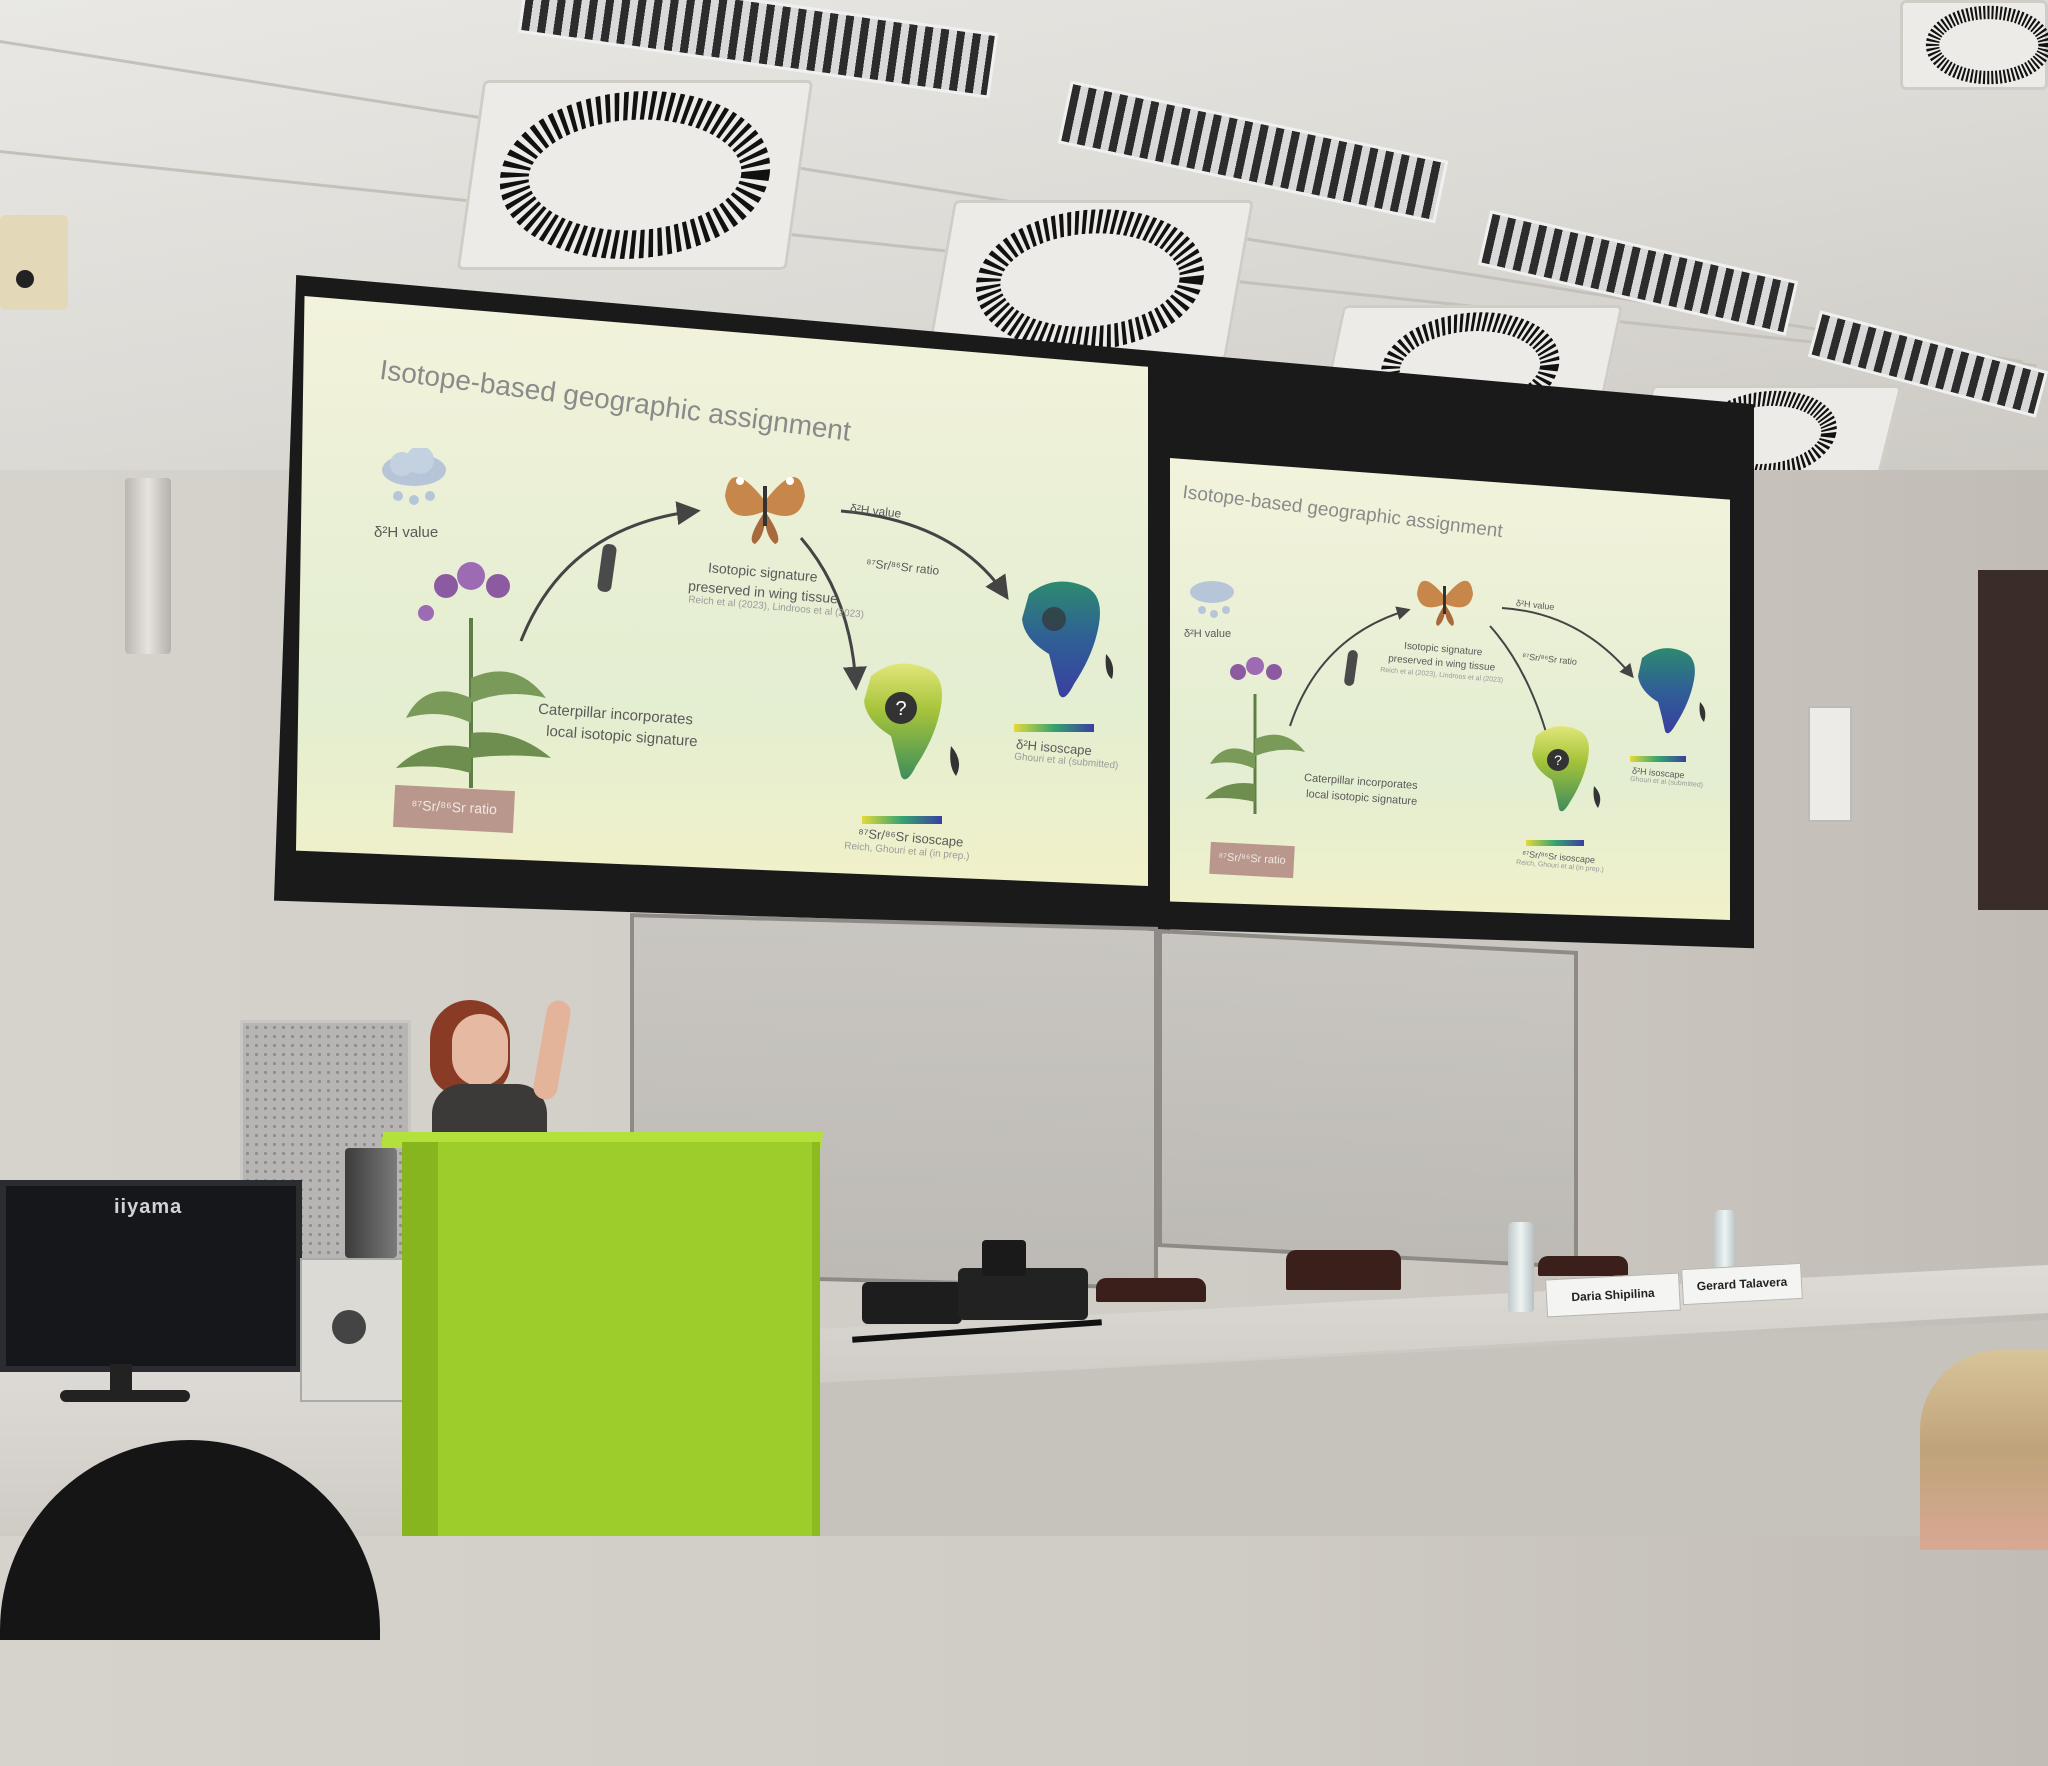 The image size is (2048, 1766). I want to click on security-camera, so click(34, 262).